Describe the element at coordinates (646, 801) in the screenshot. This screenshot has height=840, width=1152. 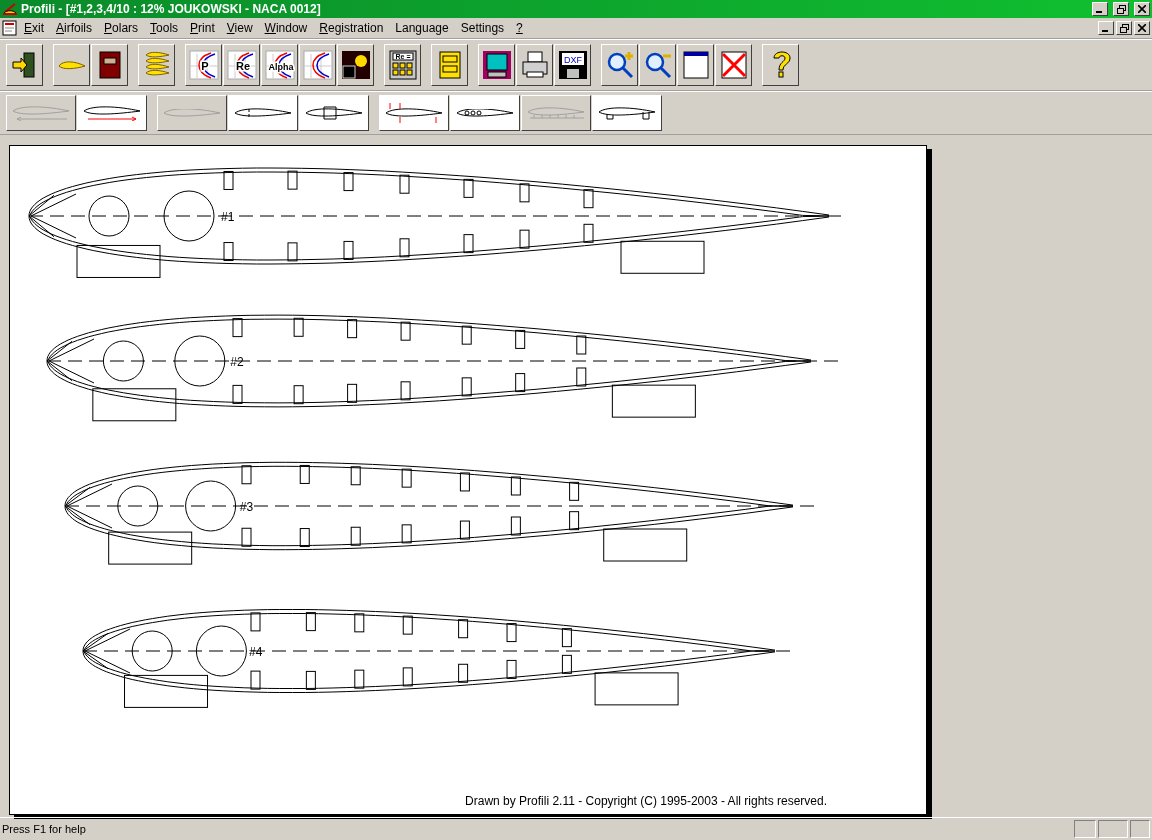
I see `copyright-text: Drawn by Profili 2.11 - Copyright (C) 1995-2003 - All rights reserved.` at that location.